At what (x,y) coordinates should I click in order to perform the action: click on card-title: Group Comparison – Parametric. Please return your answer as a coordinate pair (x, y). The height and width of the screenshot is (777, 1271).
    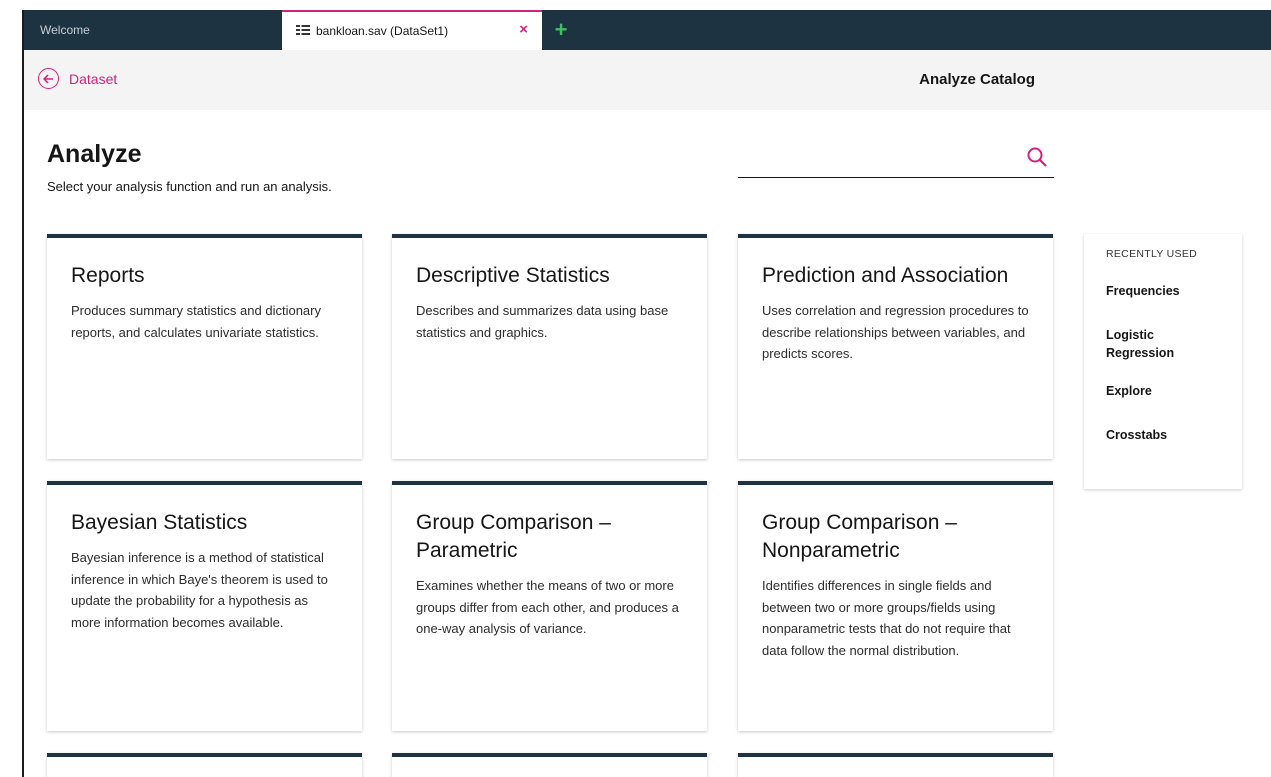
    Looking at the image, I should click on (513, 536).